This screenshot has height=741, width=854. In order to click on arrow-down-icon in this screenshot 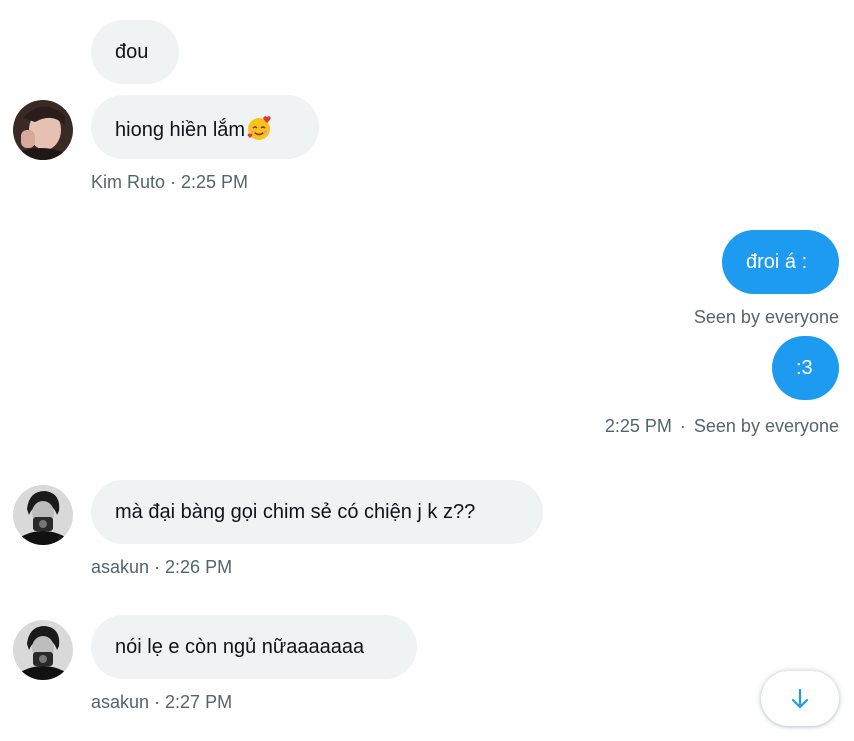, I will do `click(800, 699)`.